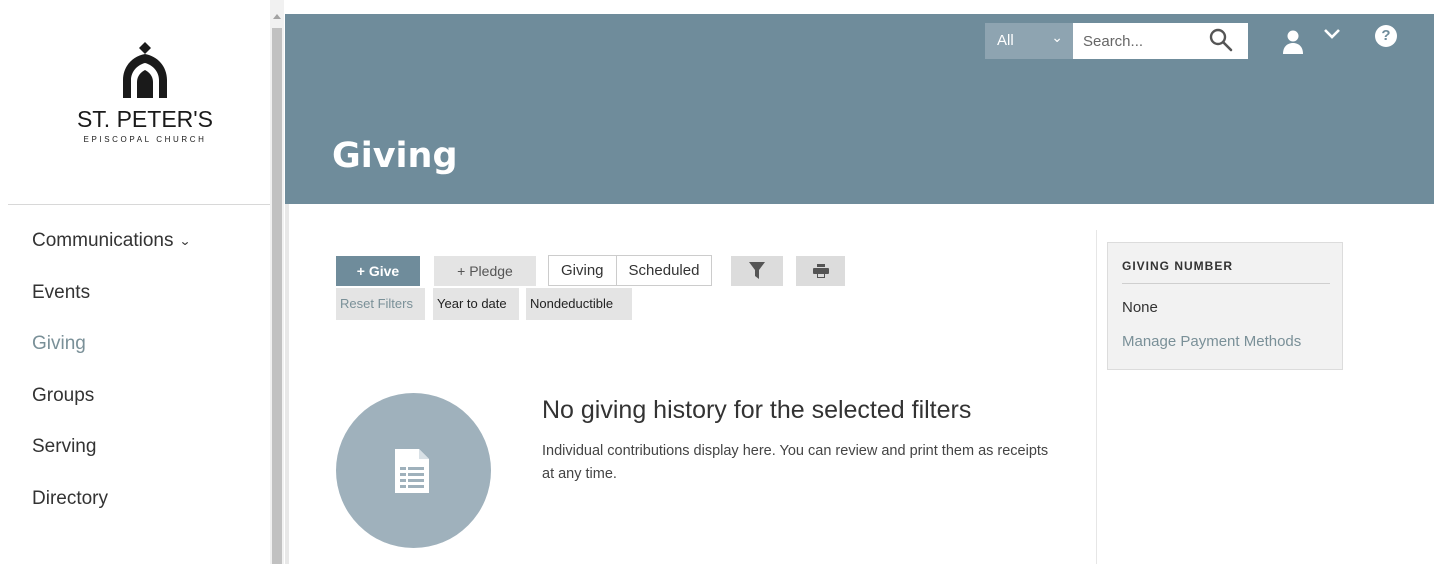  I want to click on empty-state-illustration, so click(413, 470).